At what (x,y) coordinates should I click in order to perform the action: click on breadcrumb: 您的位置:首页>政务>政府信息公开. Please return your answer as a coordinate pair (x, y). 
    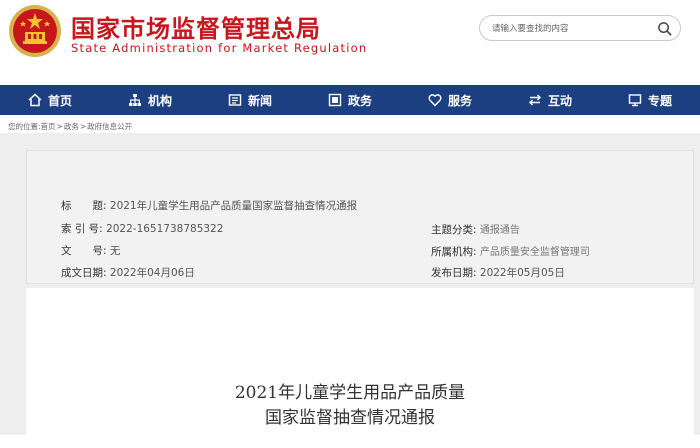
    Looking at the image, I should click on (70, 126).